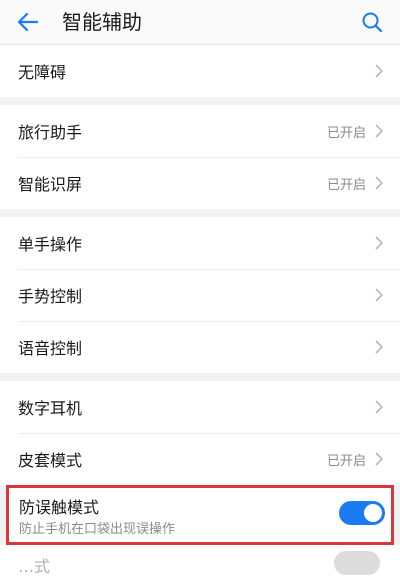 The image size is (400, 577). I want to click on search-button, so click(372, 22).